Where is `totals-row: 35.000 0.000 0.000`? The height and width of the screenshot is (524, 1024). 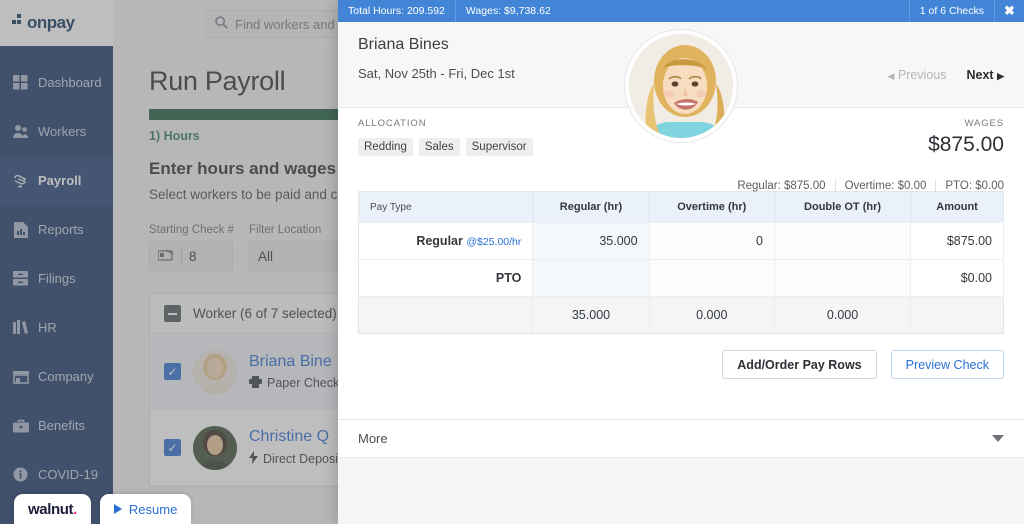
totals-row: 35.000 0.000 0.000 is located at coordinates (681, 315).